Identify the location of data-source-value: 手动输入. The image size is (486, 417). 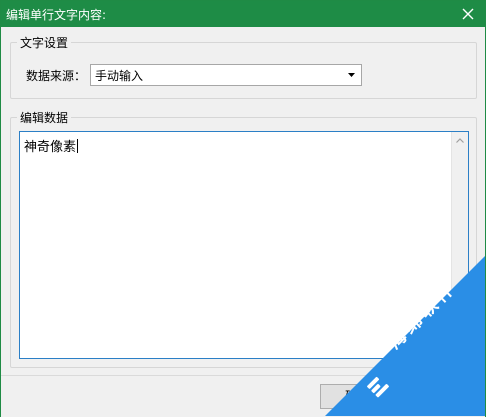
(119, 76).